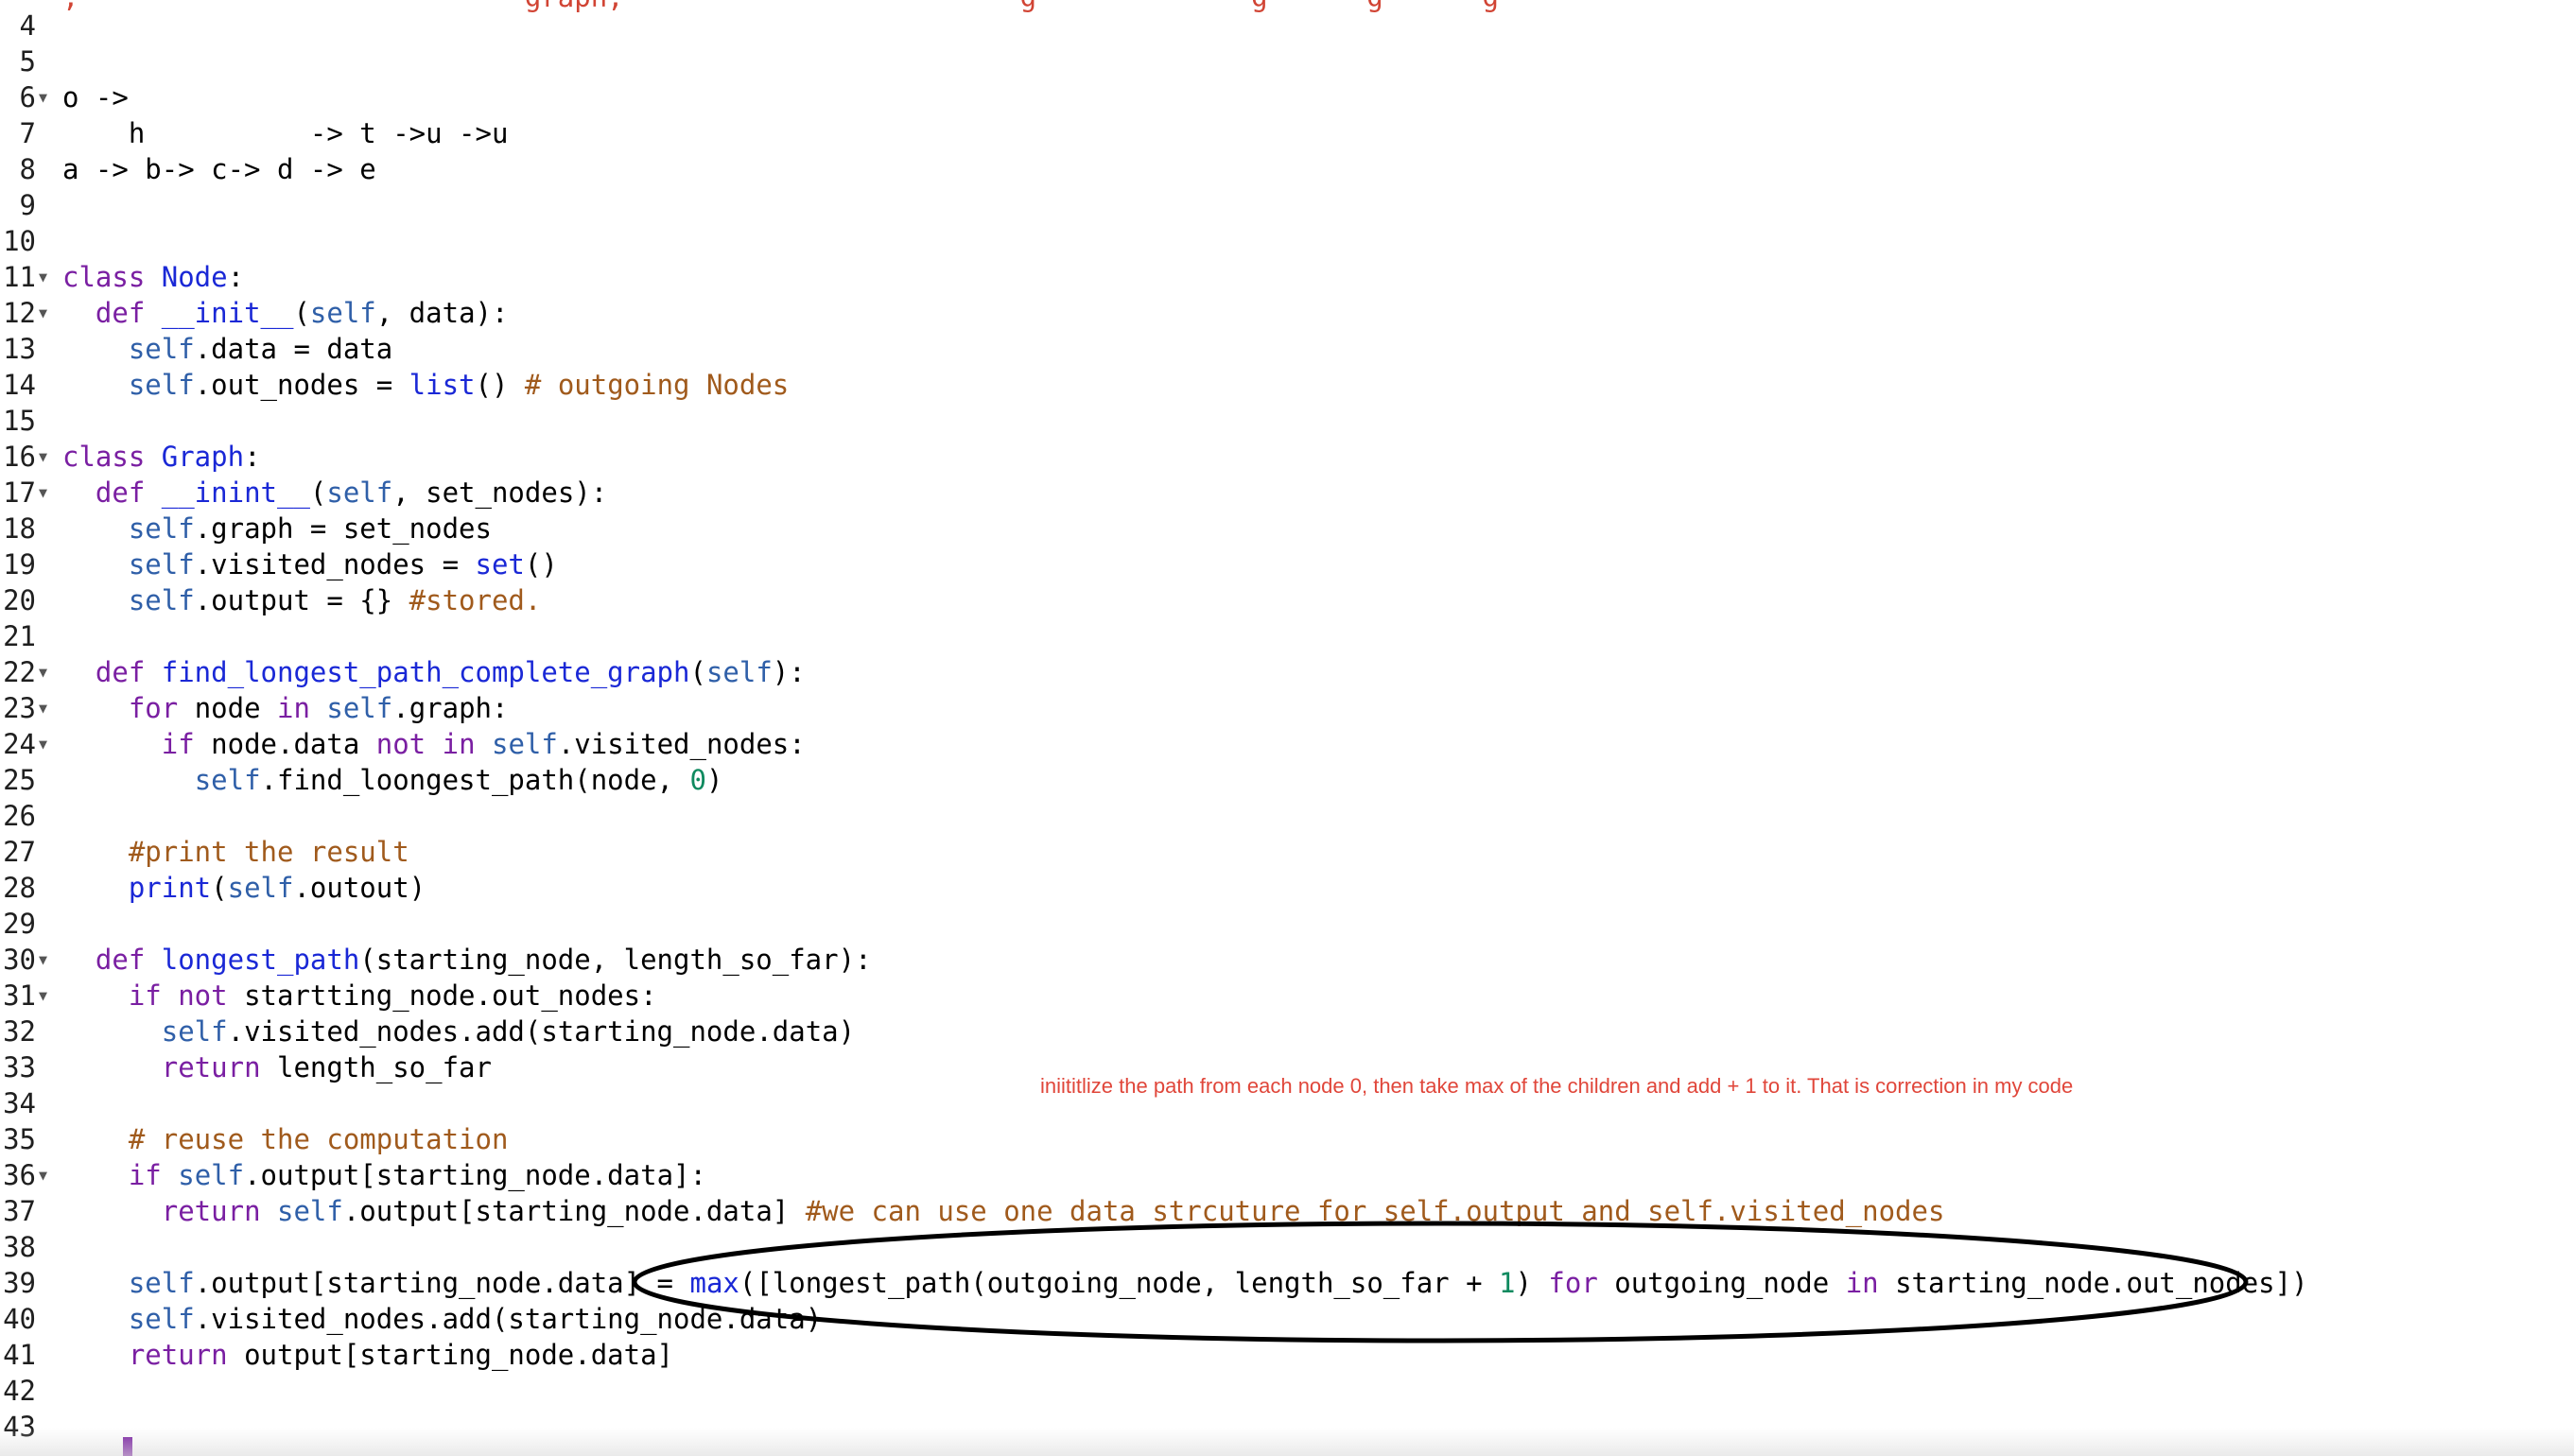 This screenshot has height=1456, width=2574. I want to click on code-line: 19 self.visited_nodes = set(), so click(1287, 564).